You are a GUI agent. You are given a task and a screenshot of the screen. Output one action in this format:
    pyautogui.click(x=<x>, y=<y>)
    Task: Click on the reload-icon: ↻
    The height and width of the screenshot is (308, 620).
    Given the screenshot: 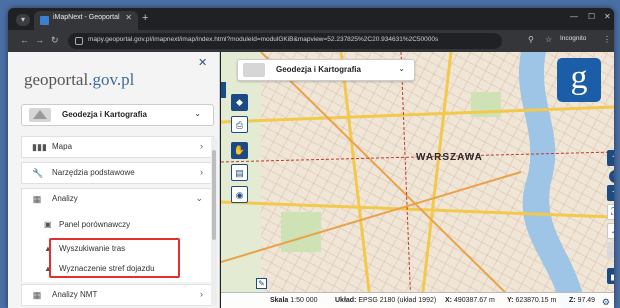 What is the action you would take?
    pyautogui.click(x=55, y=40)
    